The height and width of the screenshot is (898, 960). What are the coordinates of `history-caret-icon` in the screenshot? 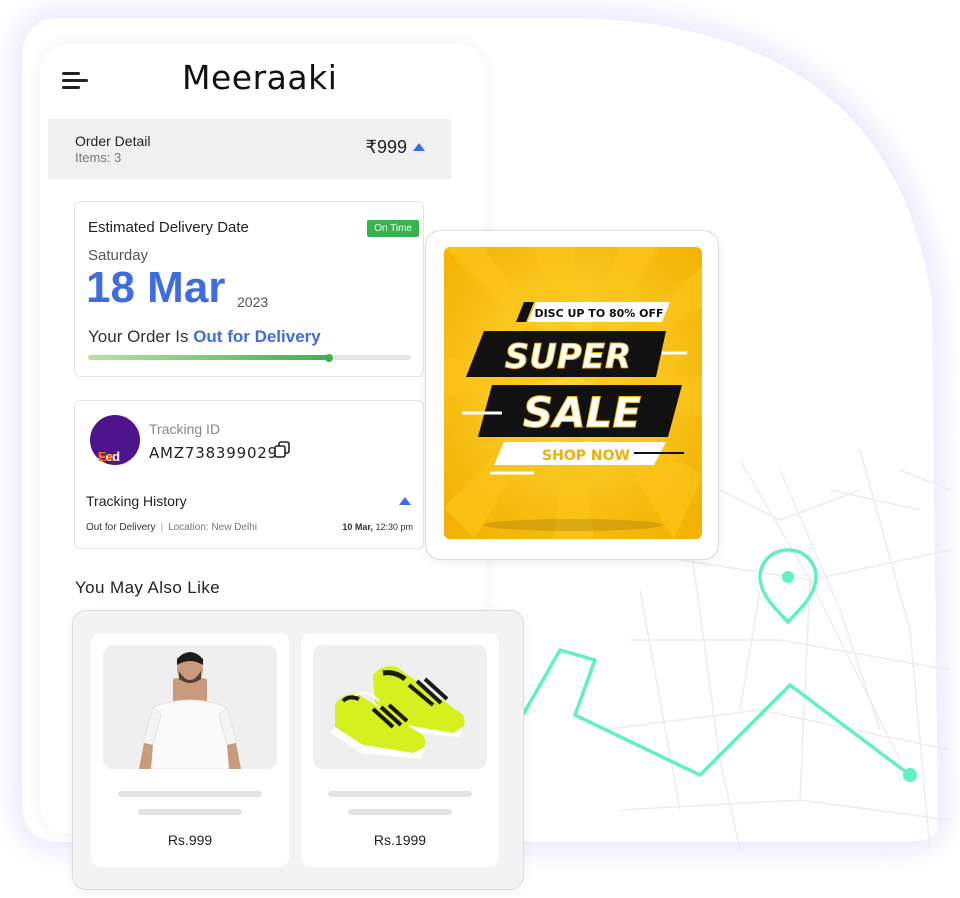 It's located at (405, 501).